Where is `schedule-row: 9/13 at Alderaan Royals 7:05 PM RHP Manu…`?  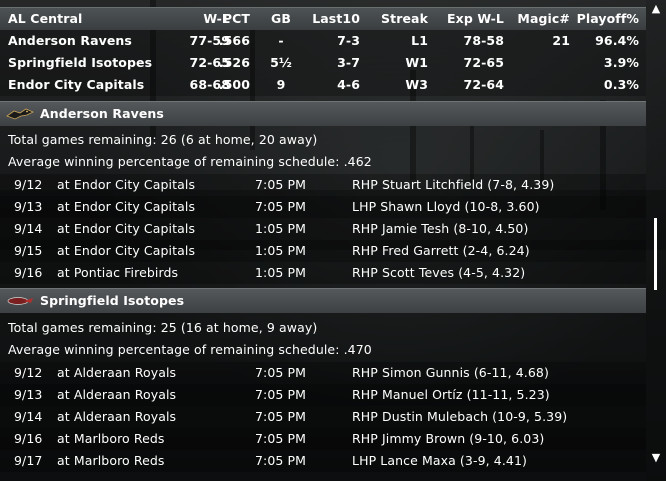 schedule-row: 9/13 at Alderaan Royals 7:05 PM RHP Manu… is located at coordinates (323, 395).